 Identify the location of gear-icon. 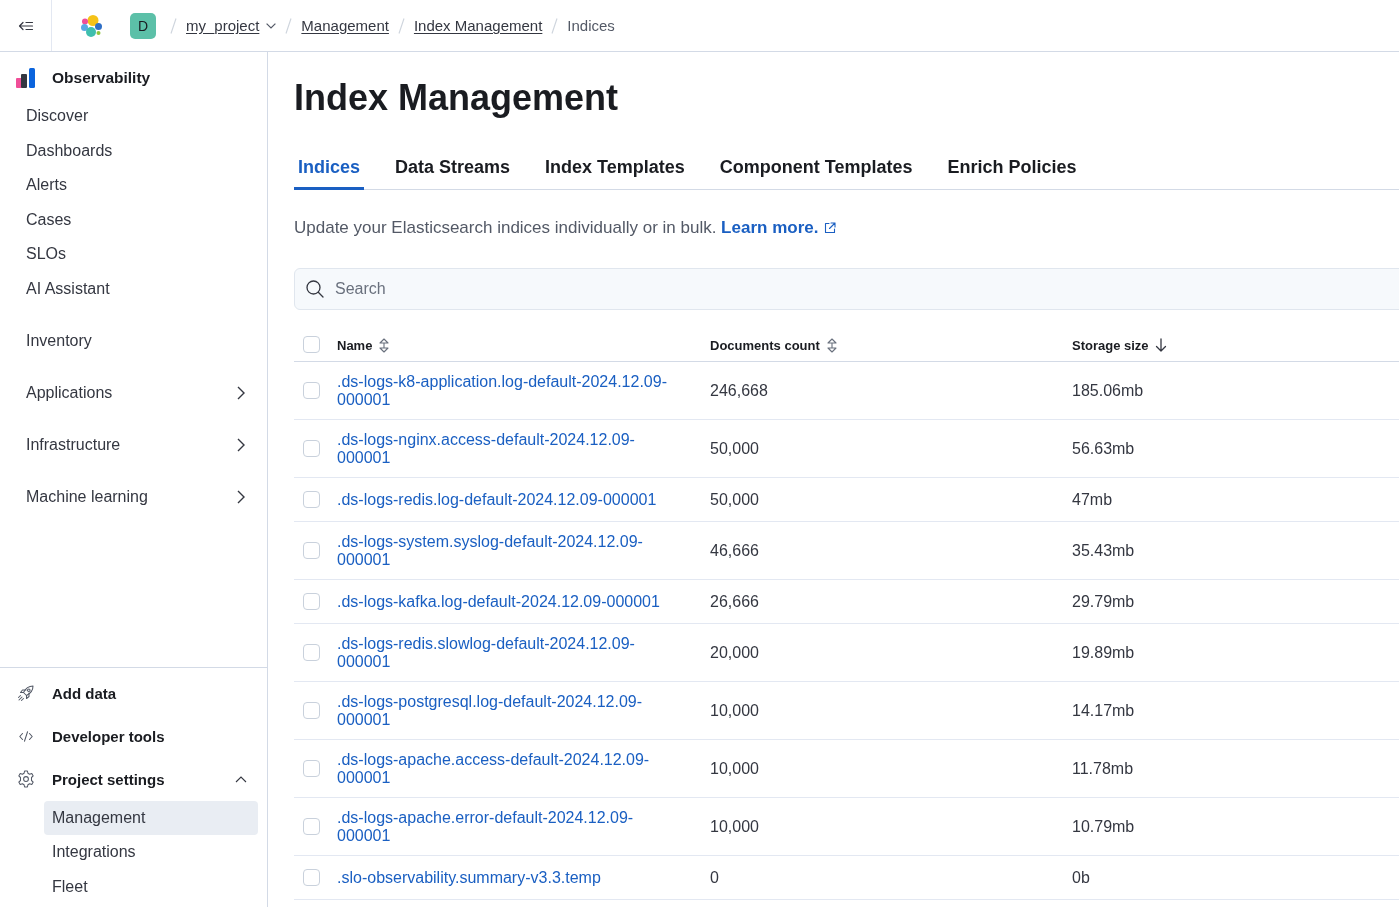
(26, 779).